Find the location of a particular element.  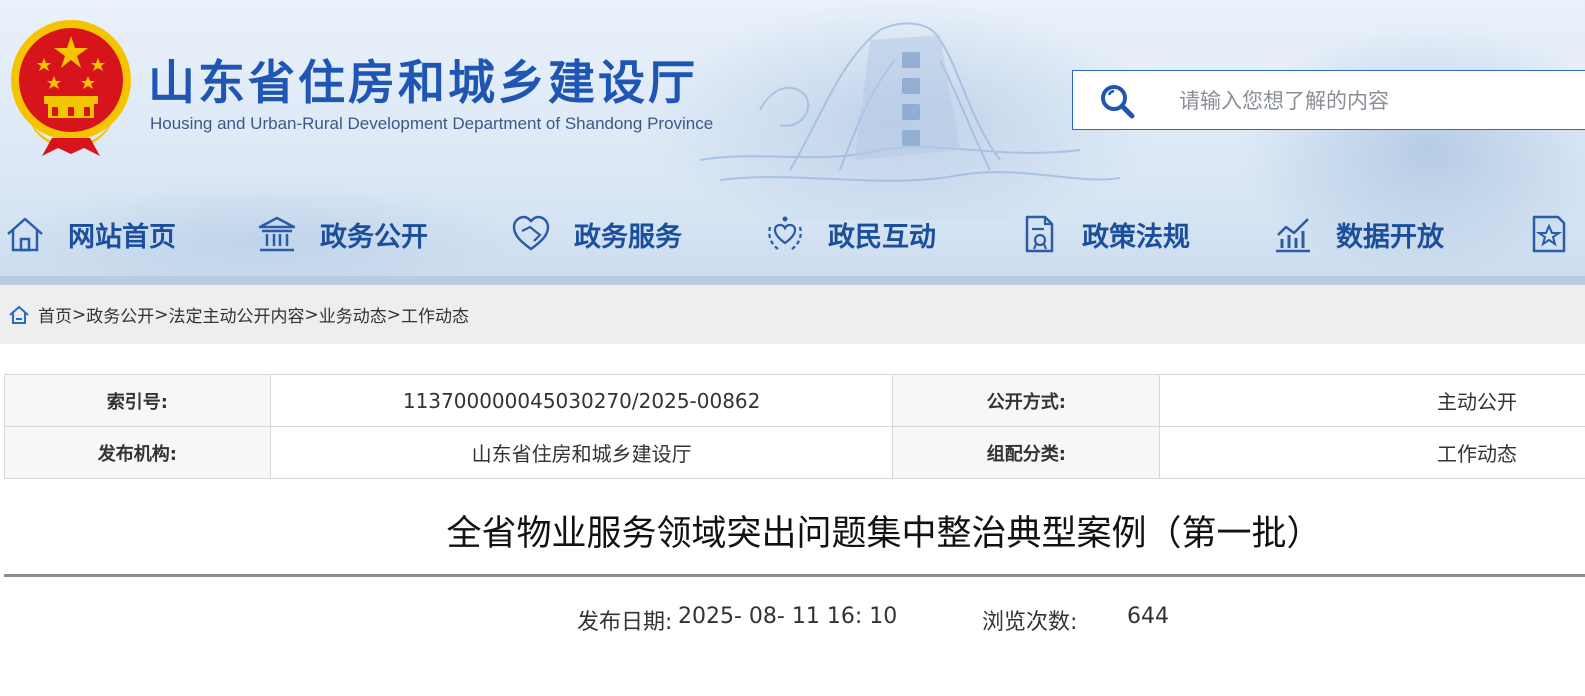

site-title: 山东省住房和城乡建设厅 is located at coordinates (423, 78).